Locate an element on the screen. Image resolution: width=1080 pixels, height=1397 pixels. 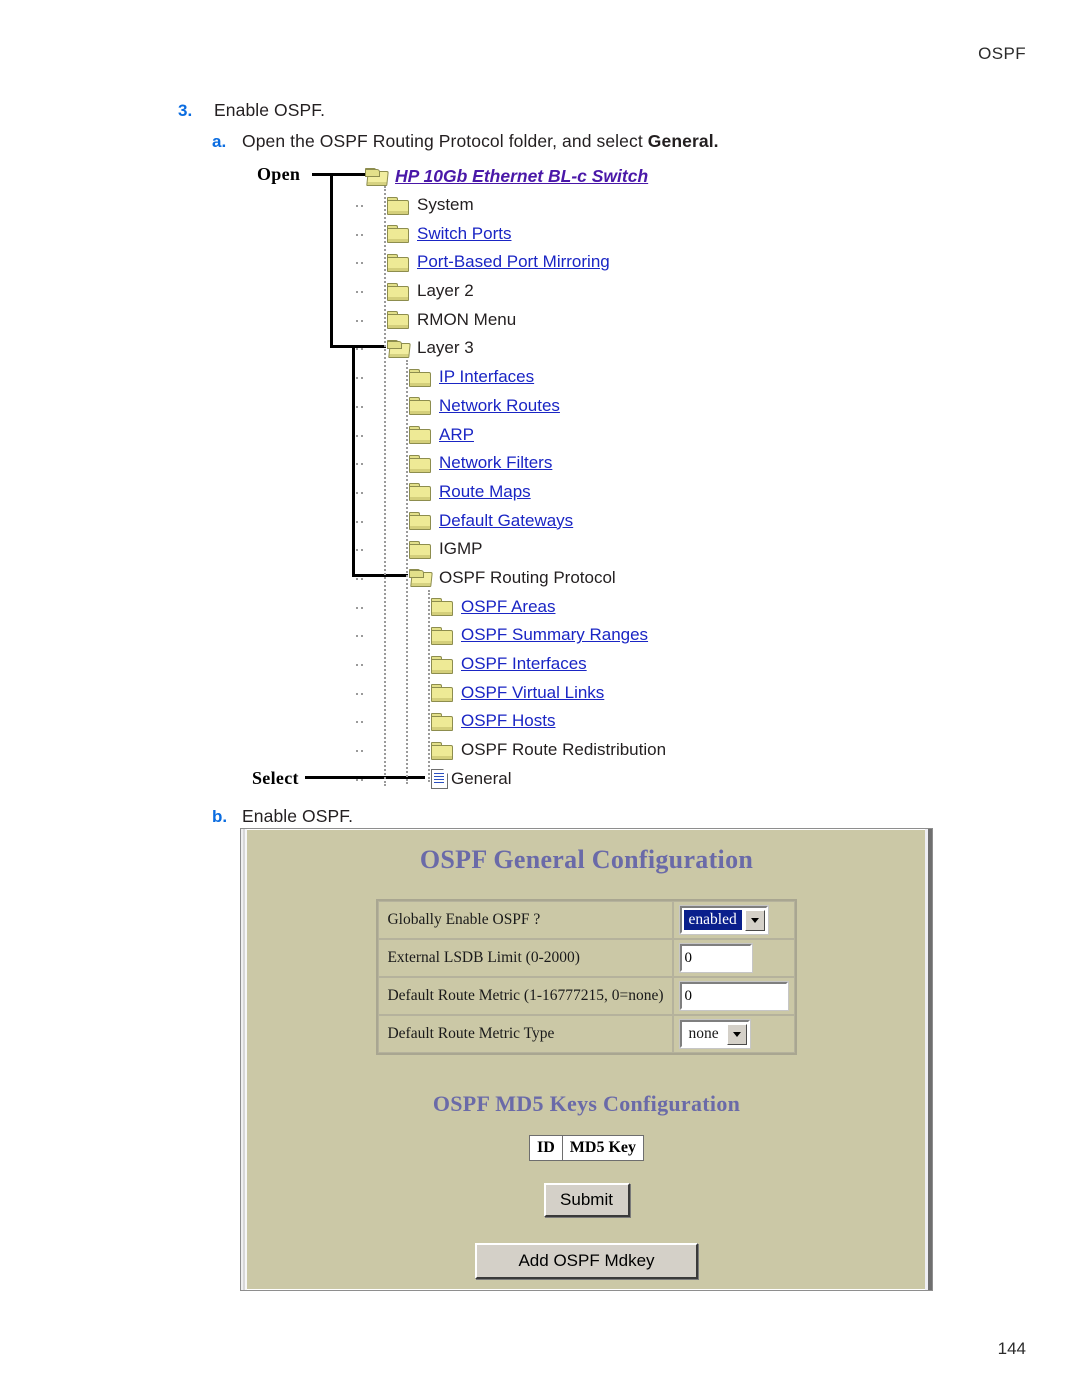
config-field-control-cell: none is located at coordinates (733, 1034).